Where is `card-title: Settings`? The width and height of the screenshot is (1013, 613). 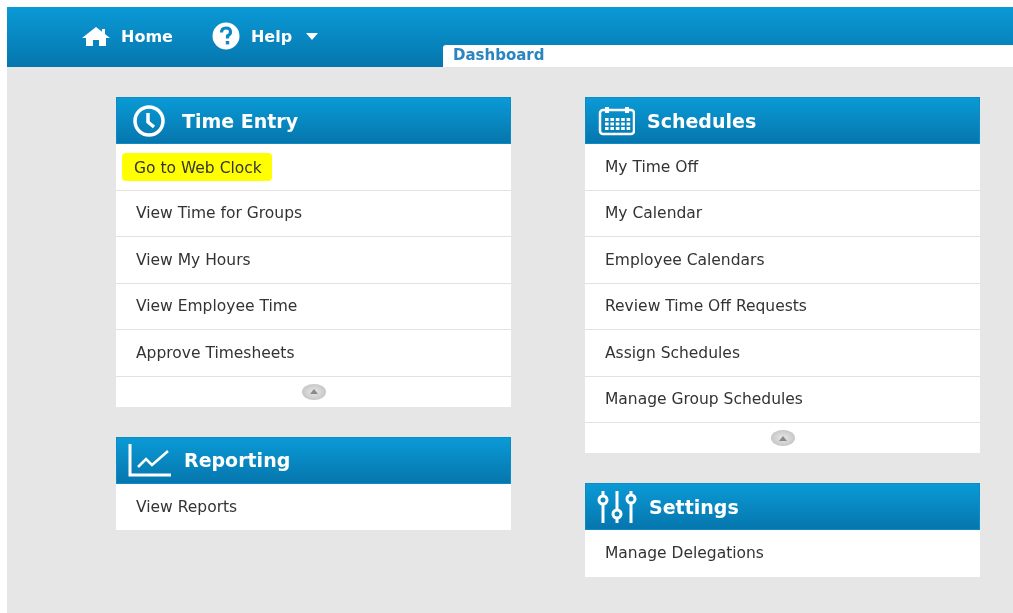
card-title: Settings is located at coordinates (694, 506).